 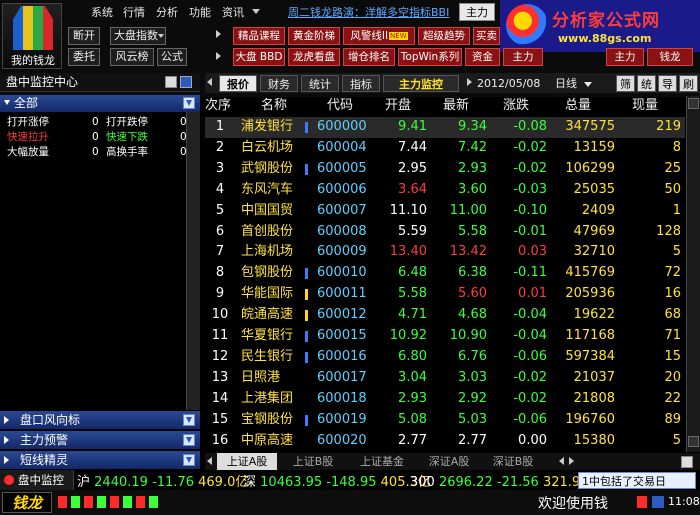 What do you see at coordinates (523, 57) in the screenshot?
I see `main-force-button: 主力` at bounding box center [523, 57].